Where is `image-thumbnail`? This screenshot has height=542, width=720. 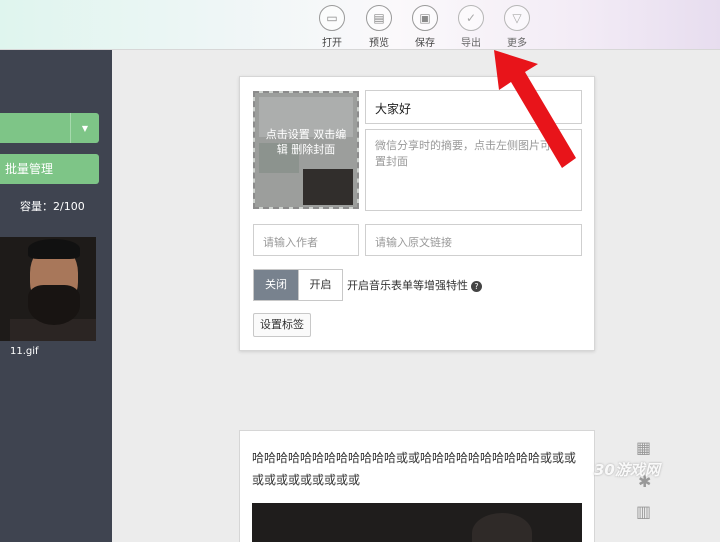 image-thumbnail is located at coordinates (48, 289).